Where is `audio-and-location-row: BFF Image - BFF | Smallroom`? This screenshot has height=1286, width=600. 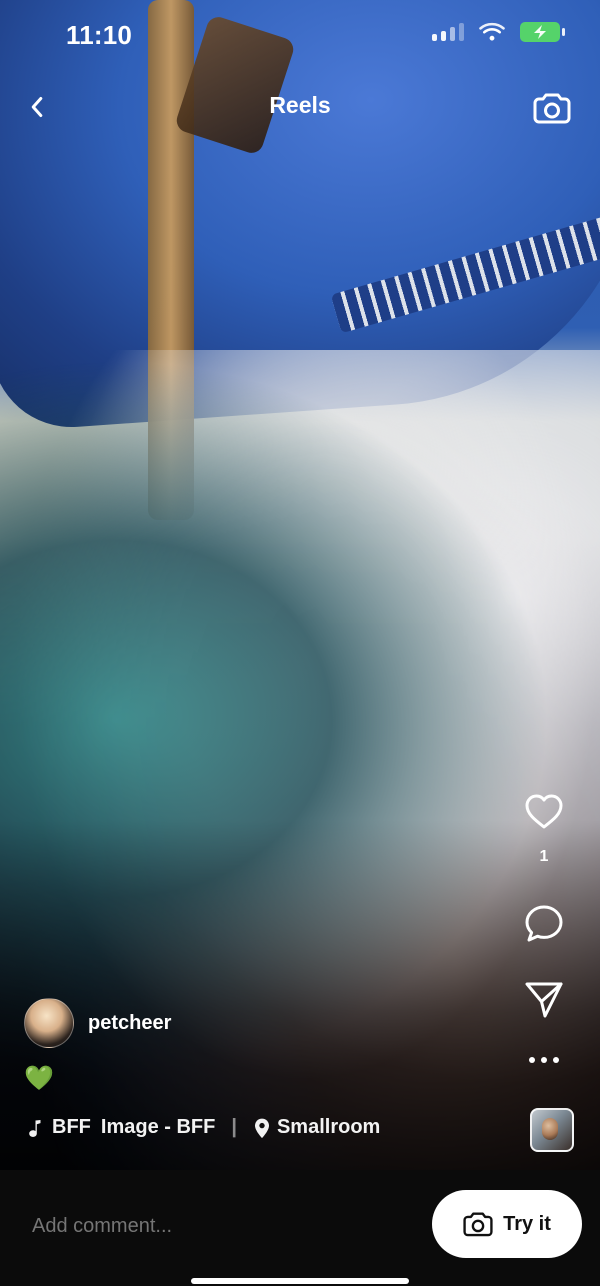
audio-and-location-row: BFF Image - BFF | Smallroom is located at coordinates (201, 1127).